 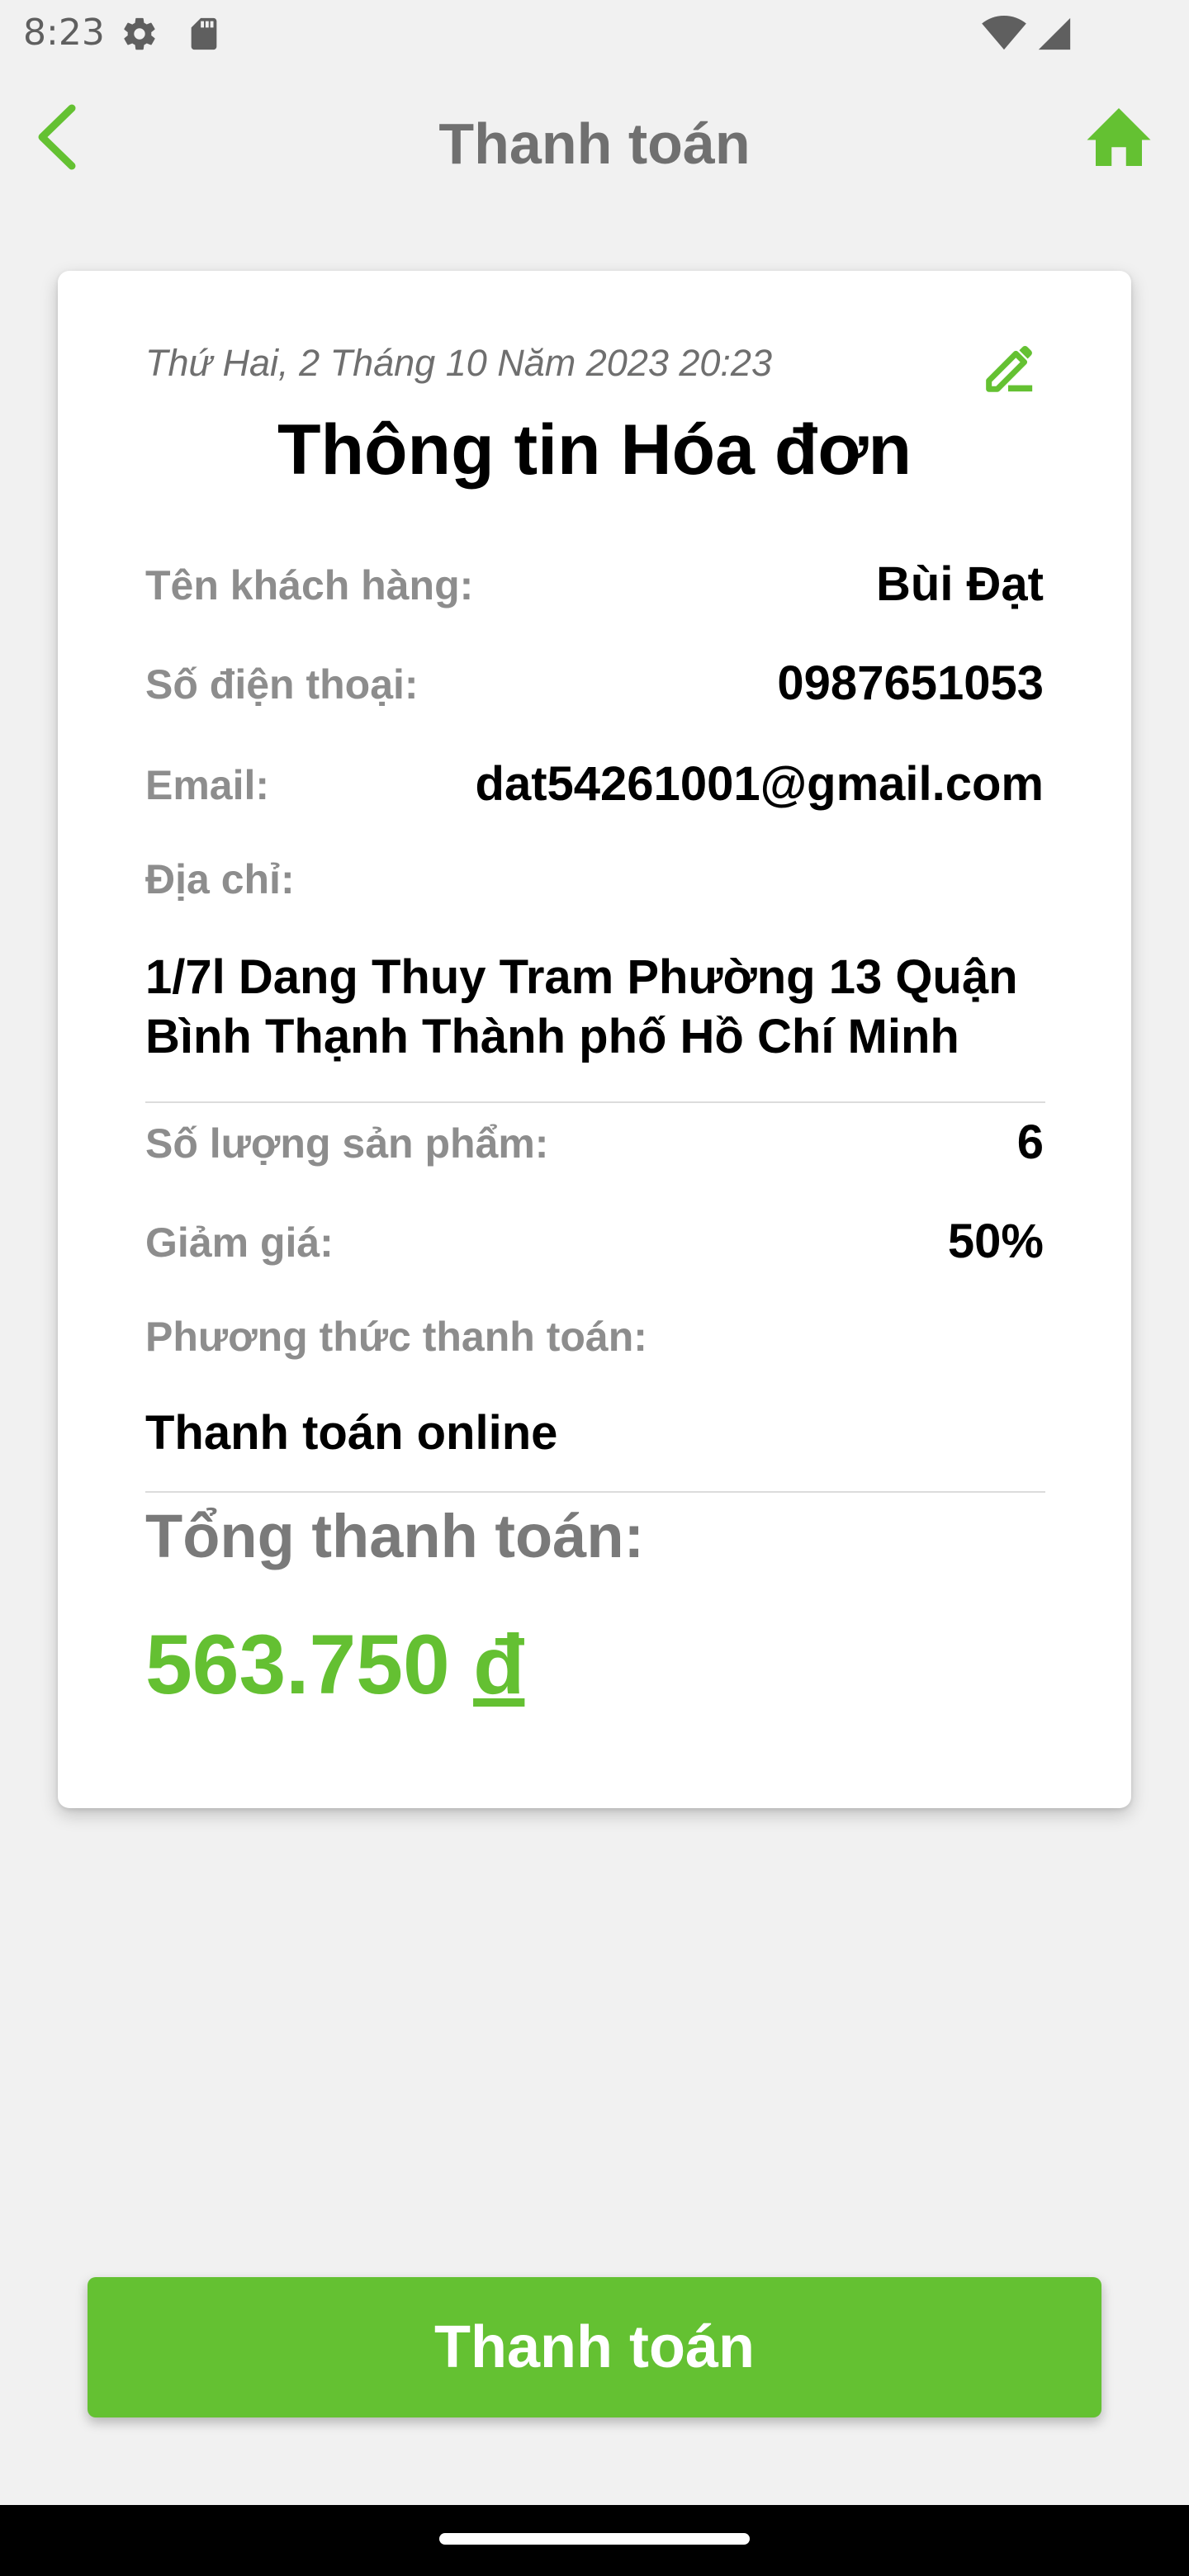 I want to click on home-button, so click(x=1118, y=138).